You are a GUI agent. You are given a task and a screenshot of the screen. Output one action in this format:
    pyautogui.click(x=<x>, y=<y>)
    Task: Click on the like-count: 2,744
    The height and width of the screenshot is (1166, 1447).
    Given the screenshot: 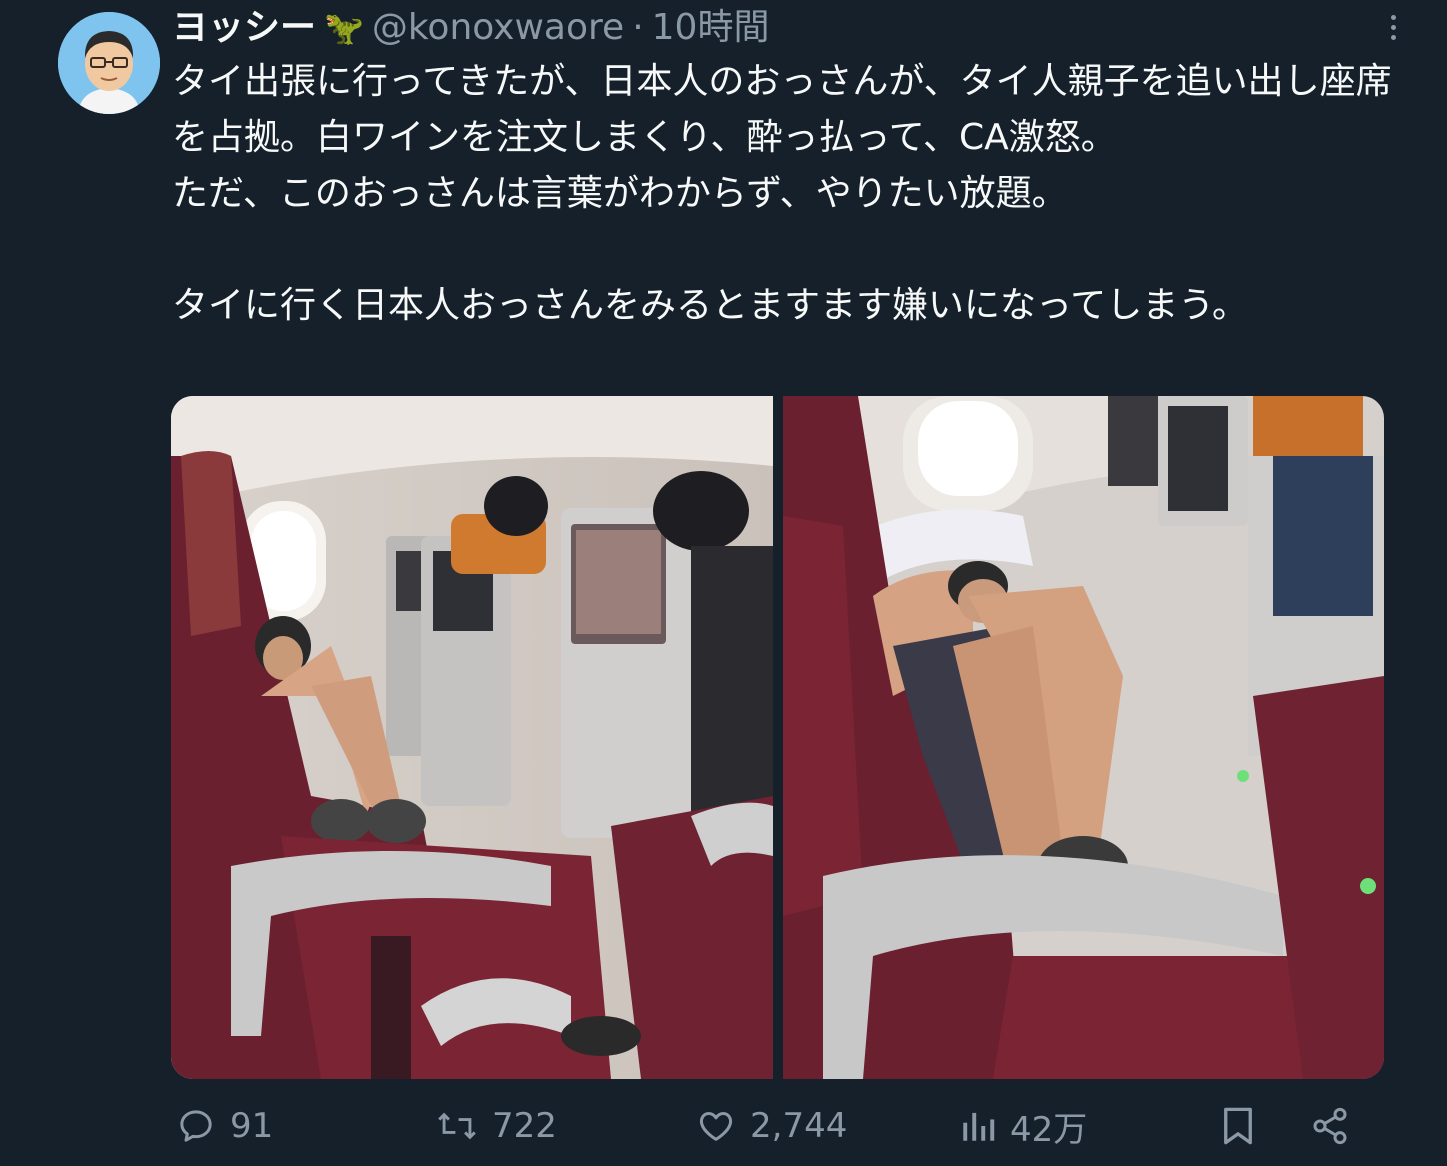 What is the action you would take?
    pyautogui.click(x=799, y=1126)
    